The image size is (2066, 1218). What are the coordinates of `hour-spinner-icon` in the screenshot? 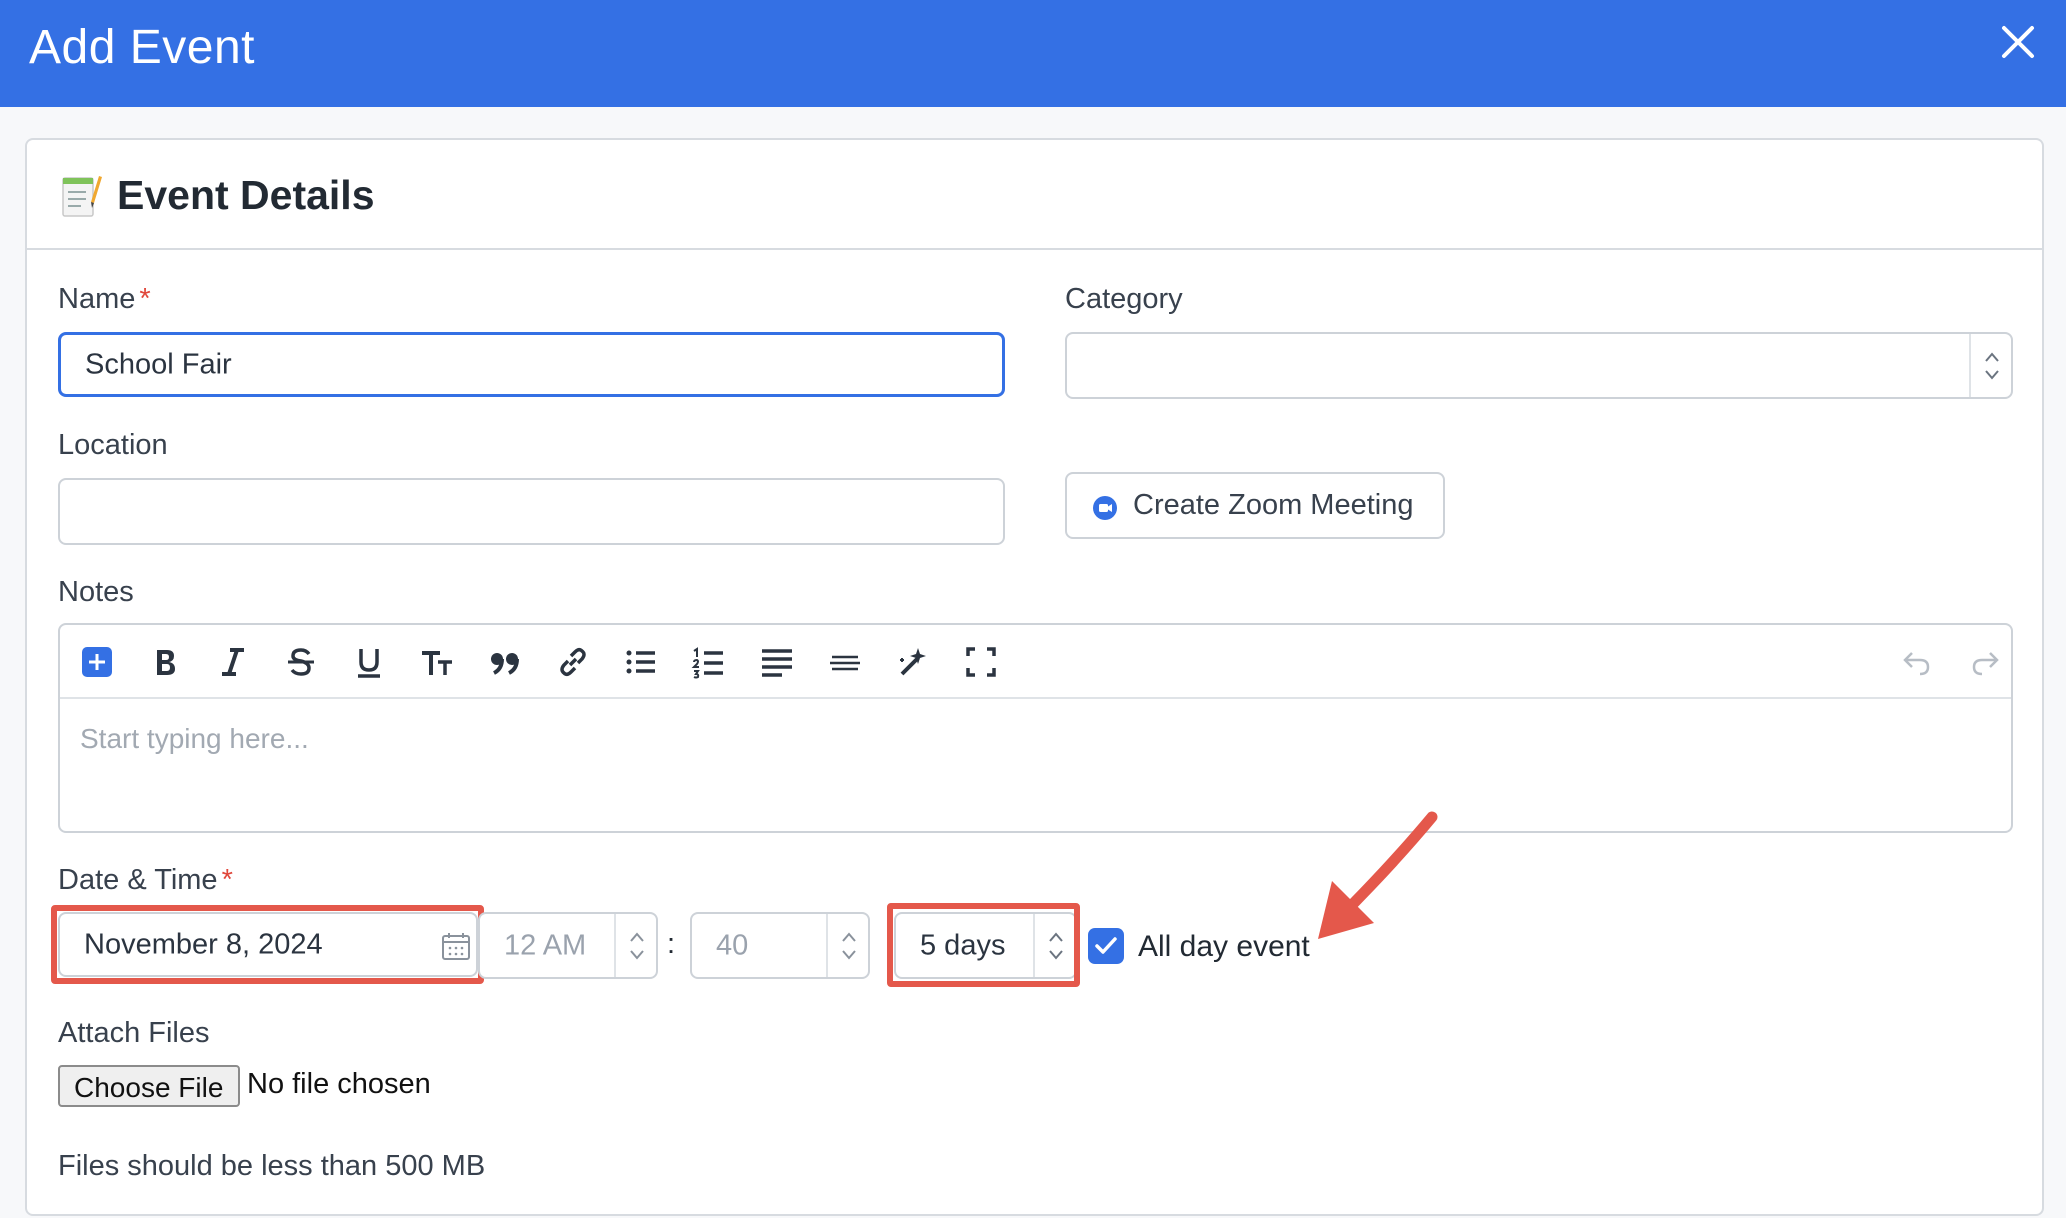 It's located at (635, 945).